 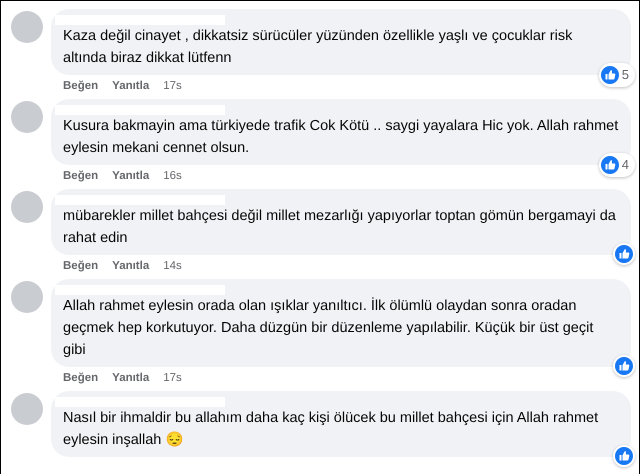 What do you see at coordinates (331, 429) in the screenshot?
I see `comment-text: Nasıl bir ihmaldir bu allahım daha kaç kişi ölücek bu millet bahçesi için Allah rahmet eylesin inşallah 😔` at bounding box center [331, 429].